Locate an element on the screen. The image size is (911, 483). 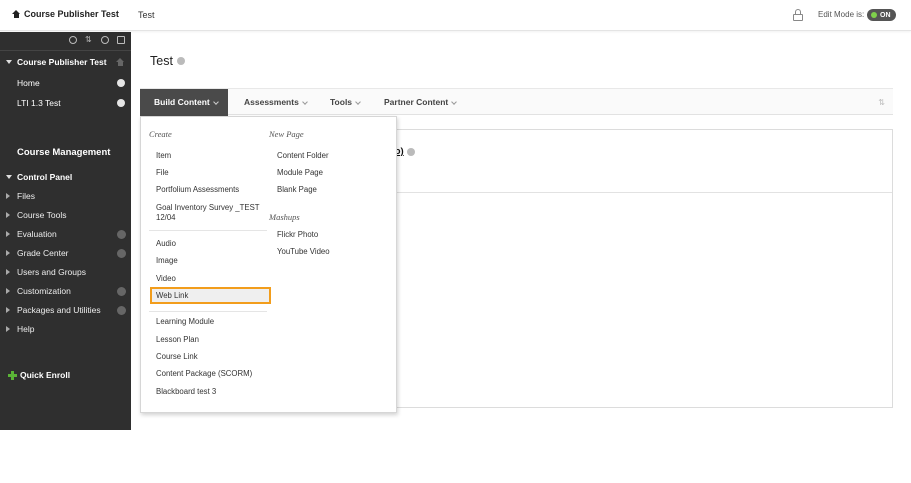
control-panel-header: Control Panel is located at coordinates (65, 177).